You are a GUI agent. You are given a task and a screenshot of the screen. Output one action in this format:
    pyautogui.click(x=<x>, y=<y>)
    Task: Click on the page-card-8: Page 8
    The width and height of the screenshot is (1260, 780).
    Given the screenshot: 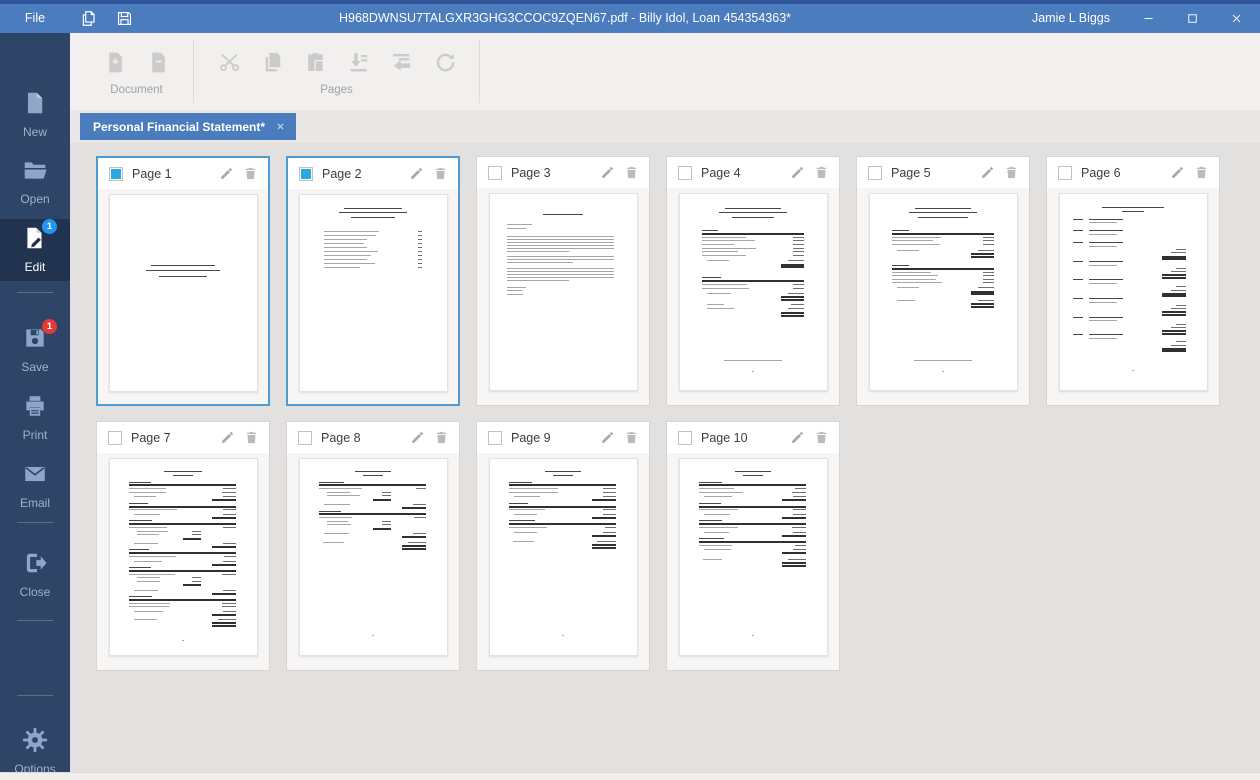 What is the action you would take?
    pyautogui.click(x=373, y=546)
    